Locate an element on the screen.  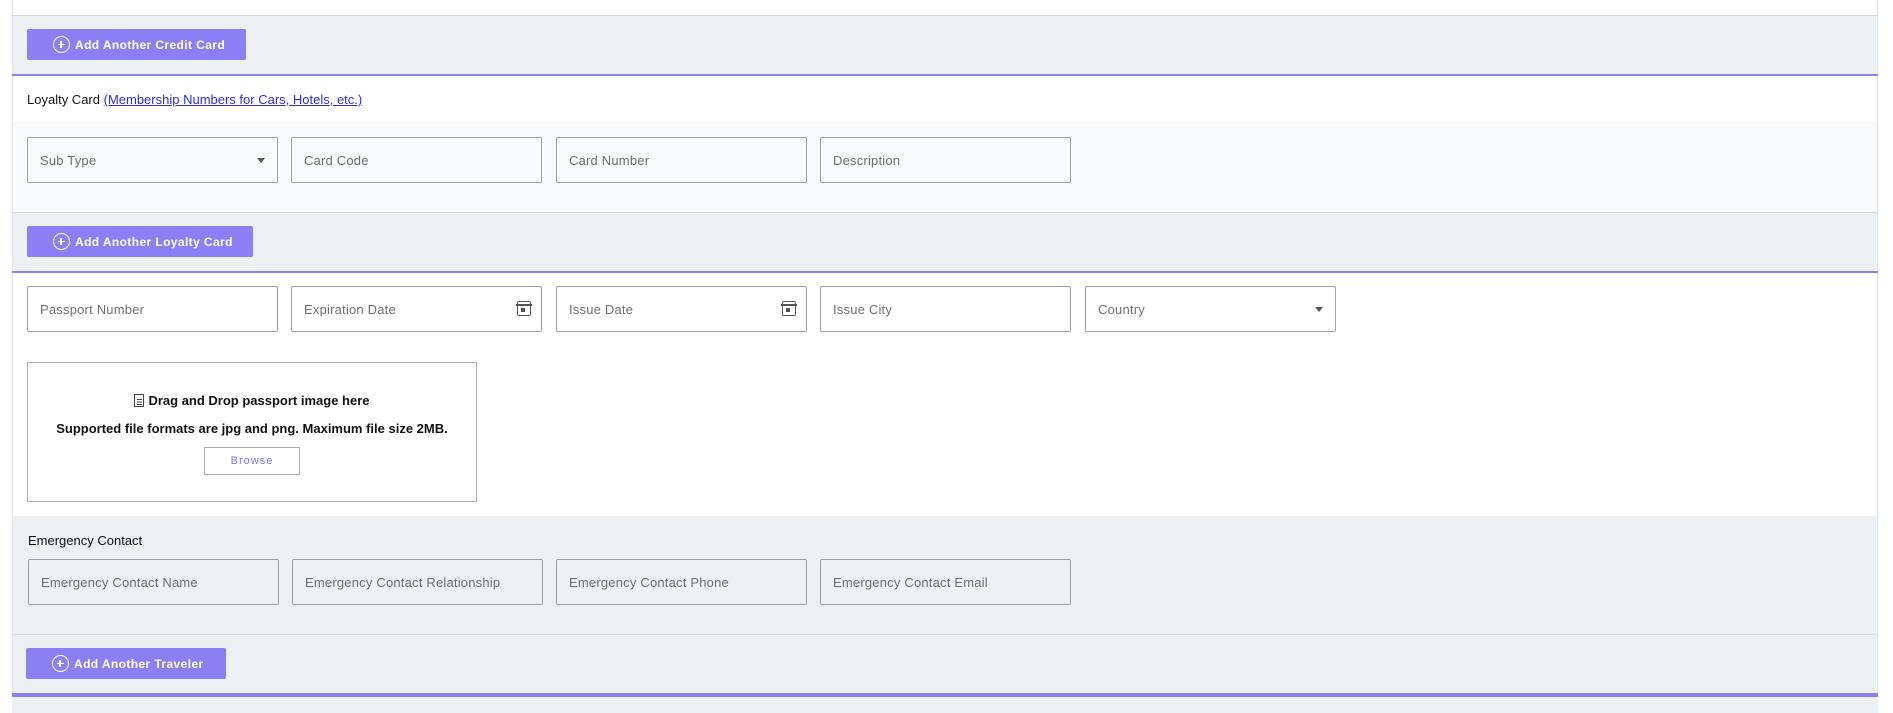
expiration-date-field: Expiration Date is located at coordinates (416, 309).